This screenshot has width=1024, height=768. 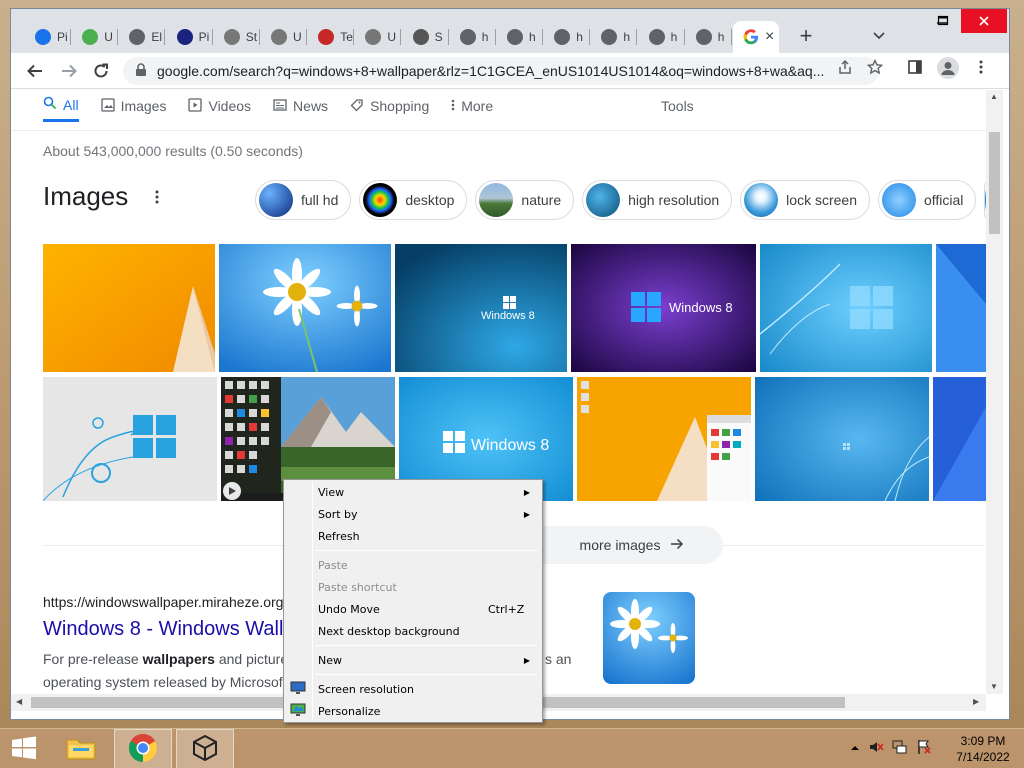 I want to click on tab-more: More, so click(x=472, y=106).